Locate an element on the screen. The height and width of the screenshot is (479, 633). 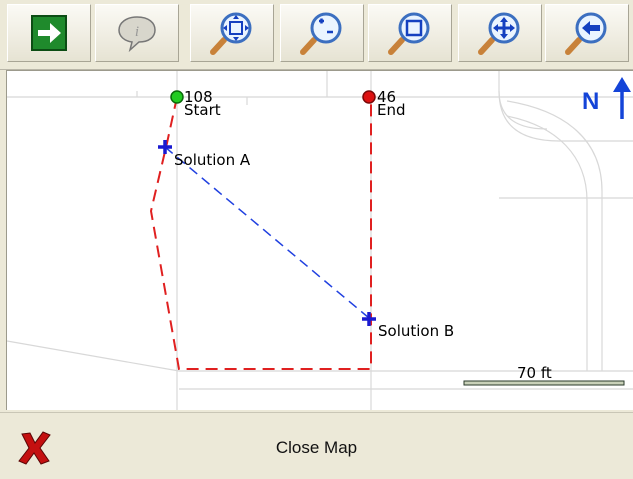
next-button is located at coordinates (49, 33).